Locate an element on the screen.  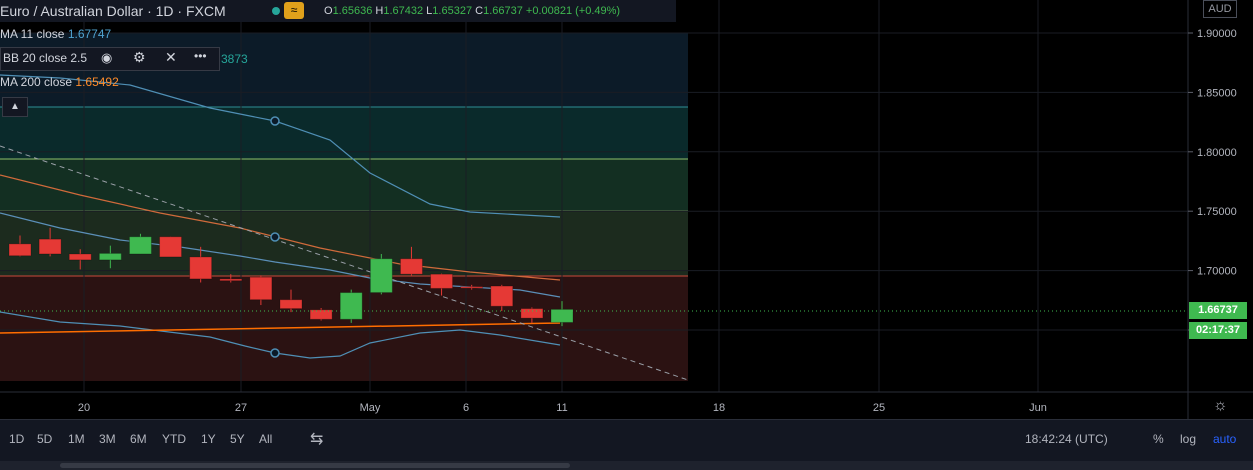
range-6m: 6M is located at coordinates (138, 439).